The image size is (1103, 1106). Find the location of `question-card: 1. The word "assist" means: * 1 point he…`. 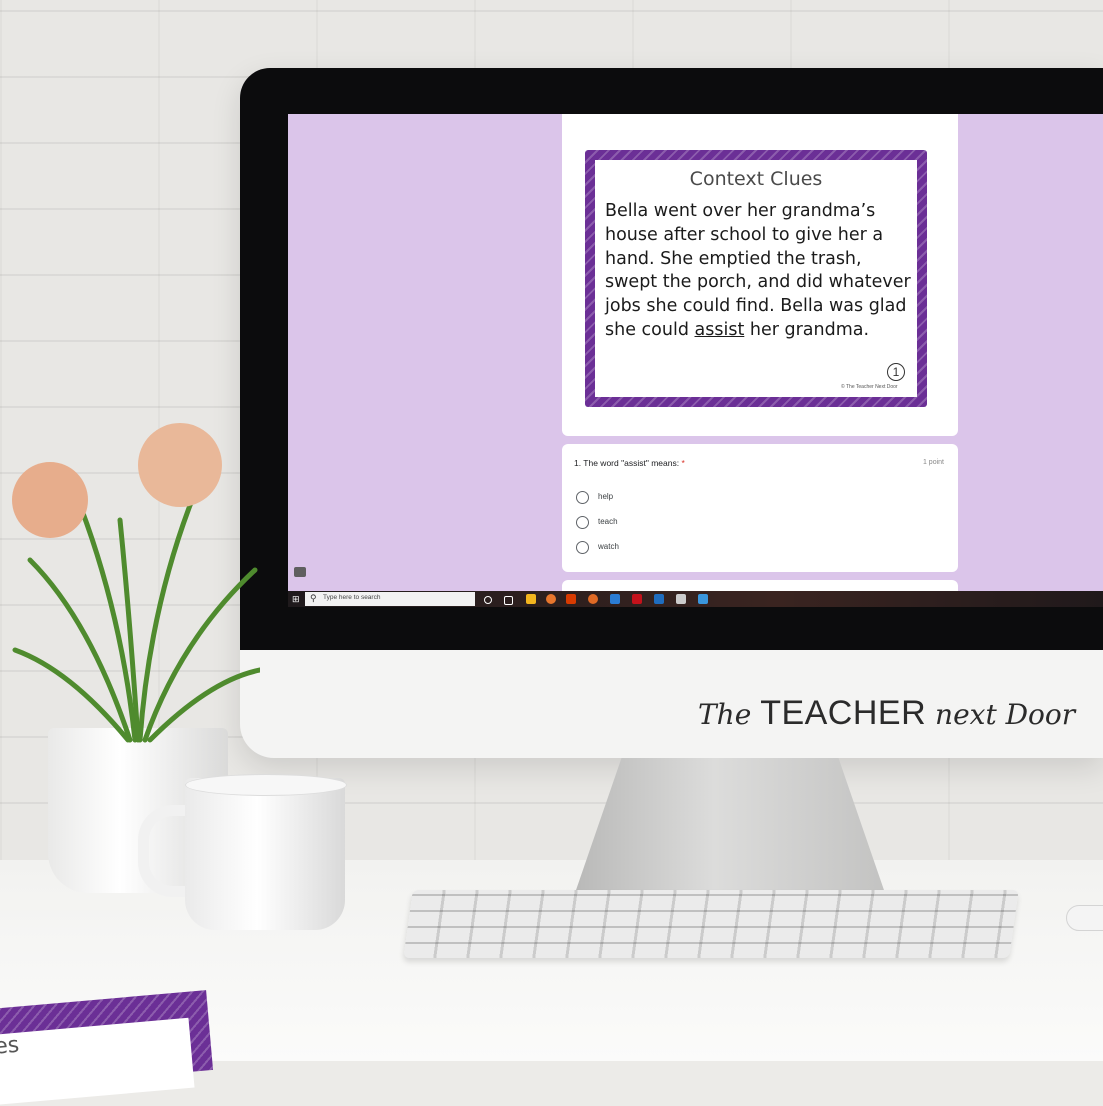

question-card: 1. The word "assist" means: * 1 point he… is located at coordinates (760, 508).